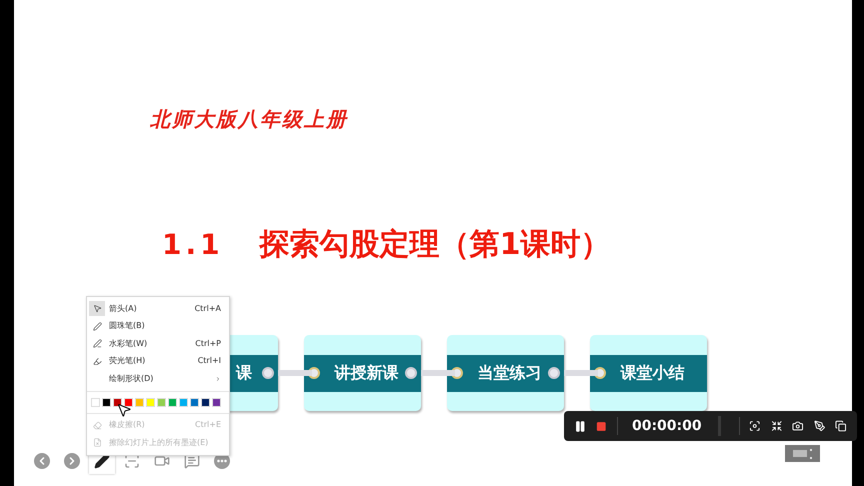  Describe the element at coordinates (244, 373) in the screenshot. I see `step-label: 课` at that location.